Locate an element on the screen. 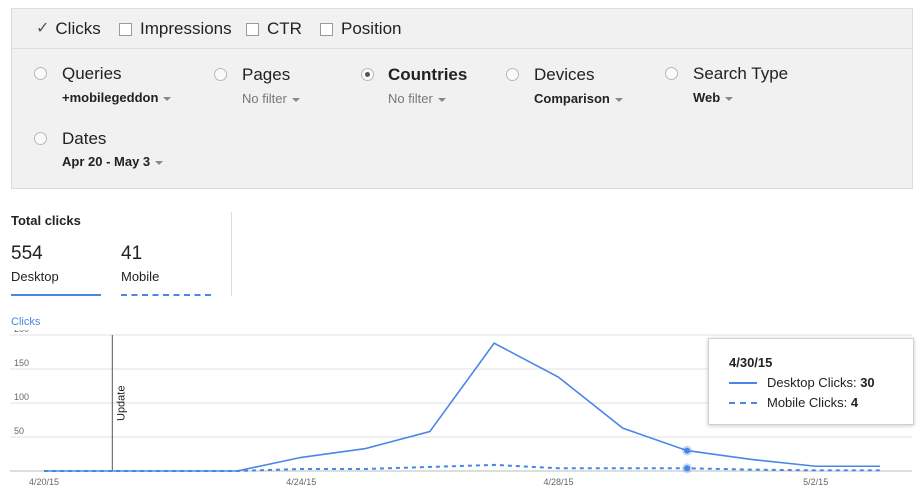 This screenshot has width=920, height=497. search-type-radio is located at coordinates (671, 73).